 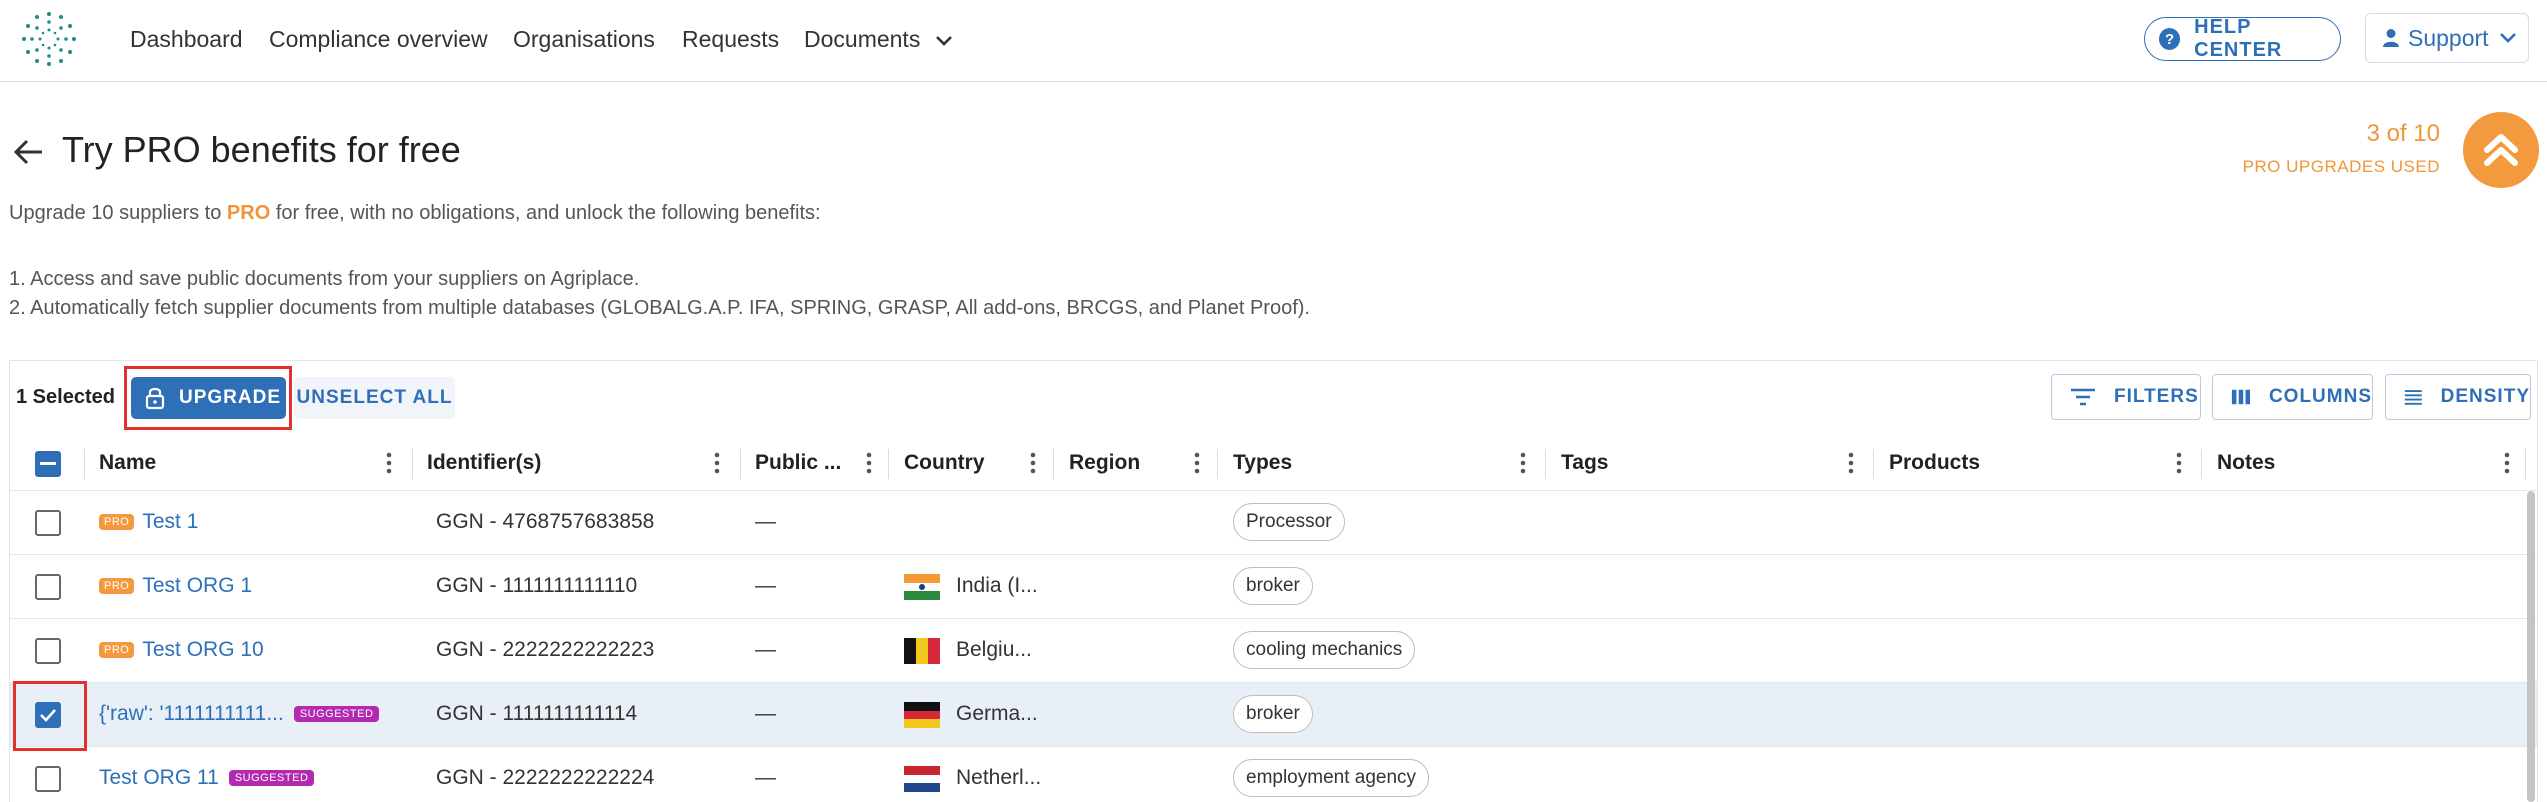 I want to click on help-center-label: HELP CENTER, so click(x=2238, y=38).